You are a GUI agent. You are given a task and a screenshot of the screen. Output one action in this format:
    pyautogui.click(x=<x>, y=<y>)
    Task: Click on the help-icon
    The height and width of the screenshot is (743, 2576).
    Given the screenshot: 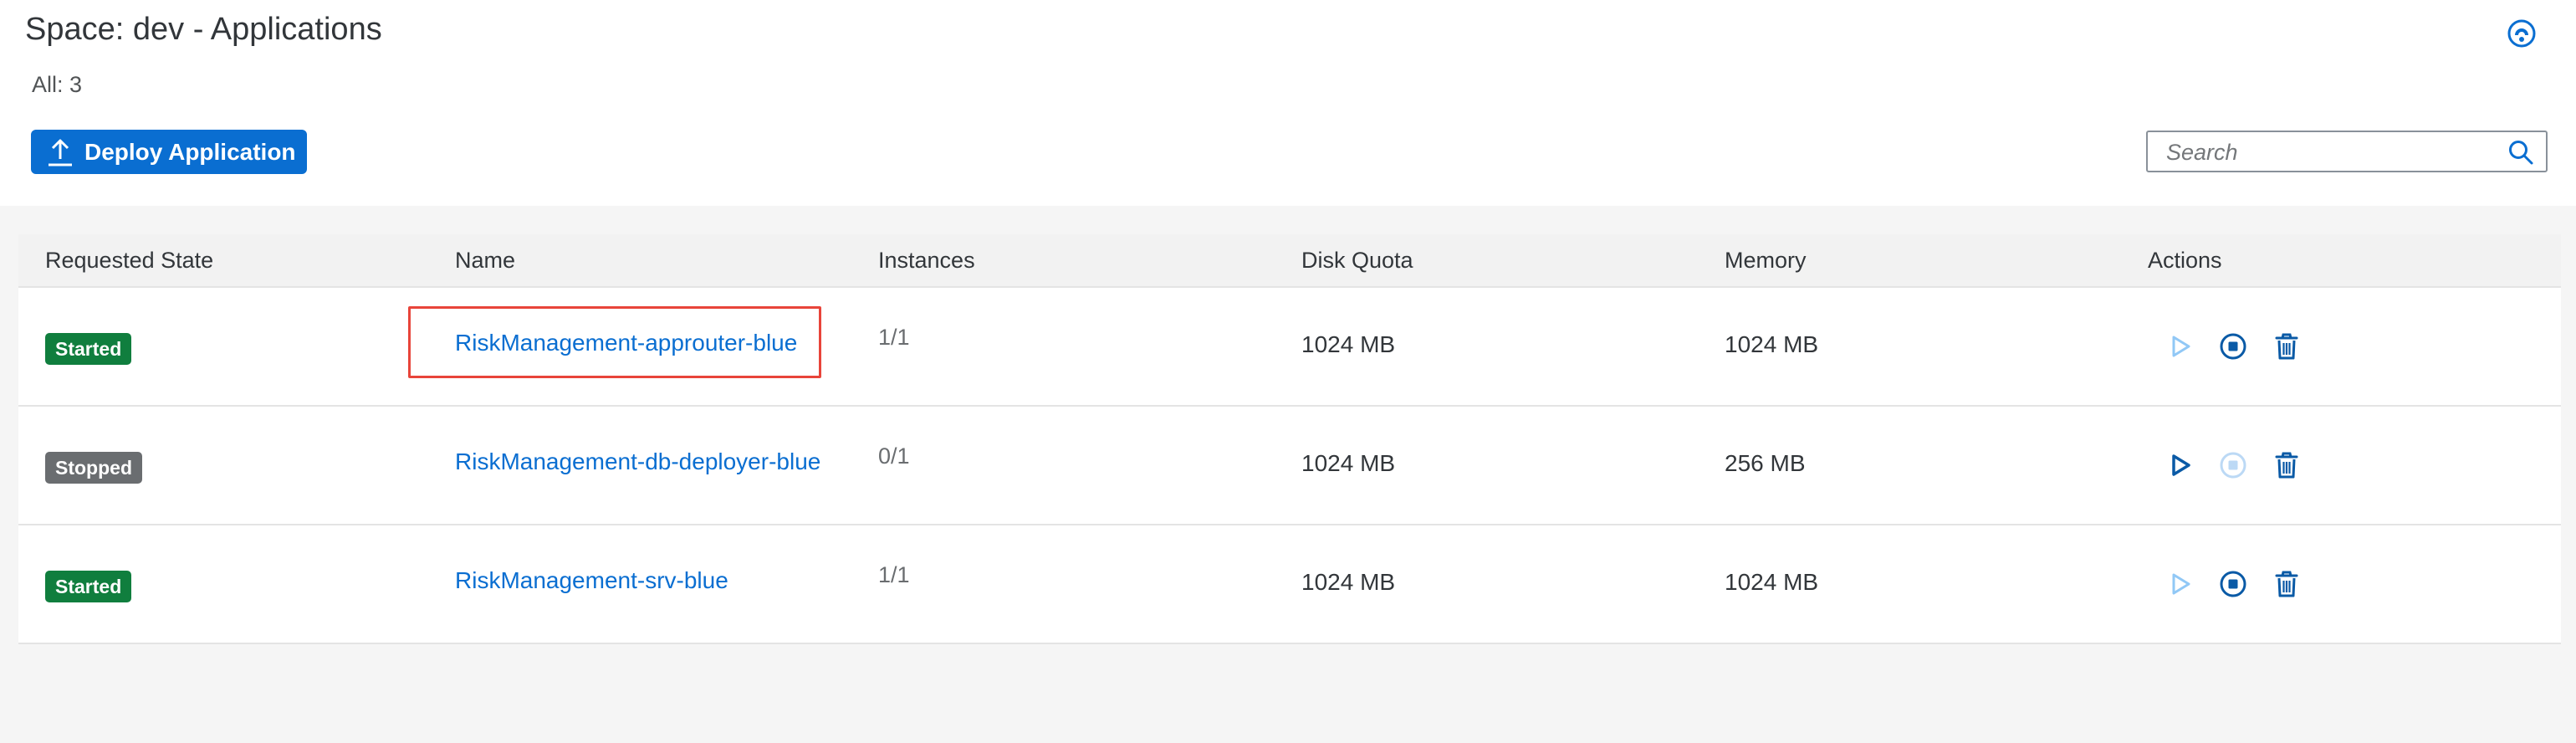 What is the action you would take?
    pyautogui.click(x=2521, y=33)
    